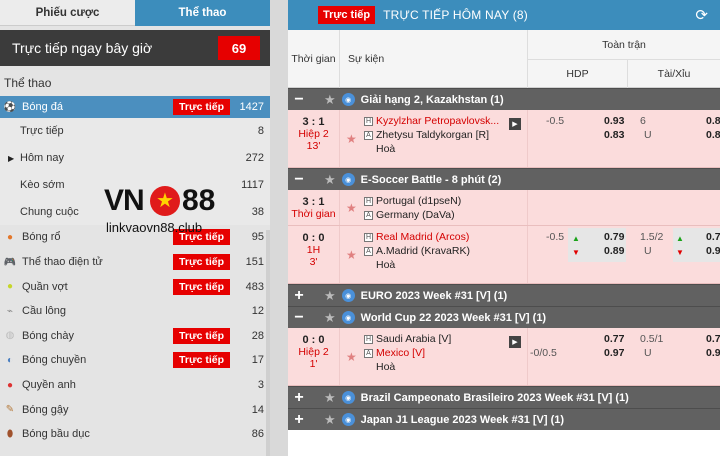 Image resolution: width=720 pixels, height=456 pixels. What do you see at coordinates (462, 419) in the screenshot?
I see `league-name: Japan J1 League 2023 Week #31 [V] (1)` at bounding box center [462, 419].